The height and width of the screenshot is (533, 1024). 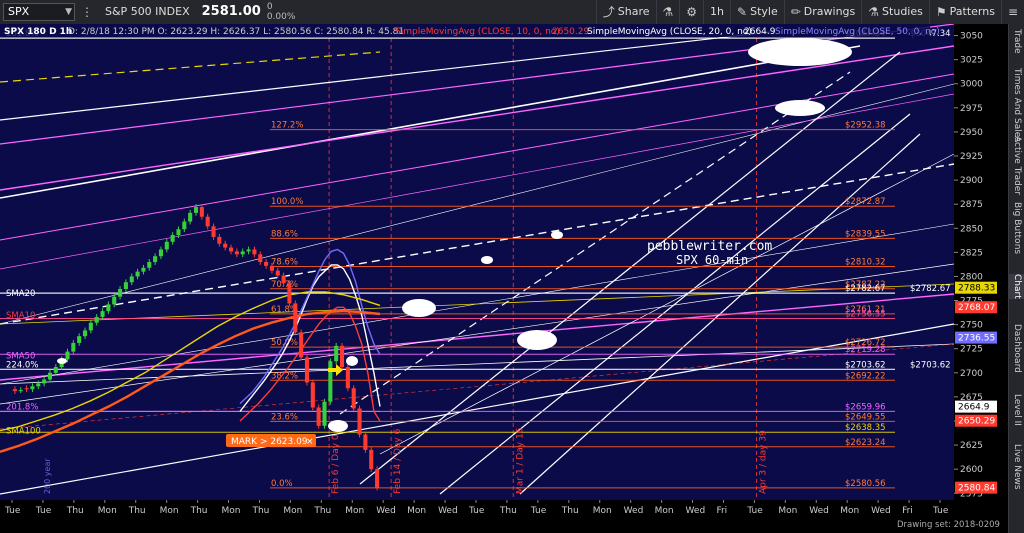 What do you see at coordinates (1016, 165) in the screenshot?
I see `tab-active-trader: Active Trader` at bounding box center [1016, 165].